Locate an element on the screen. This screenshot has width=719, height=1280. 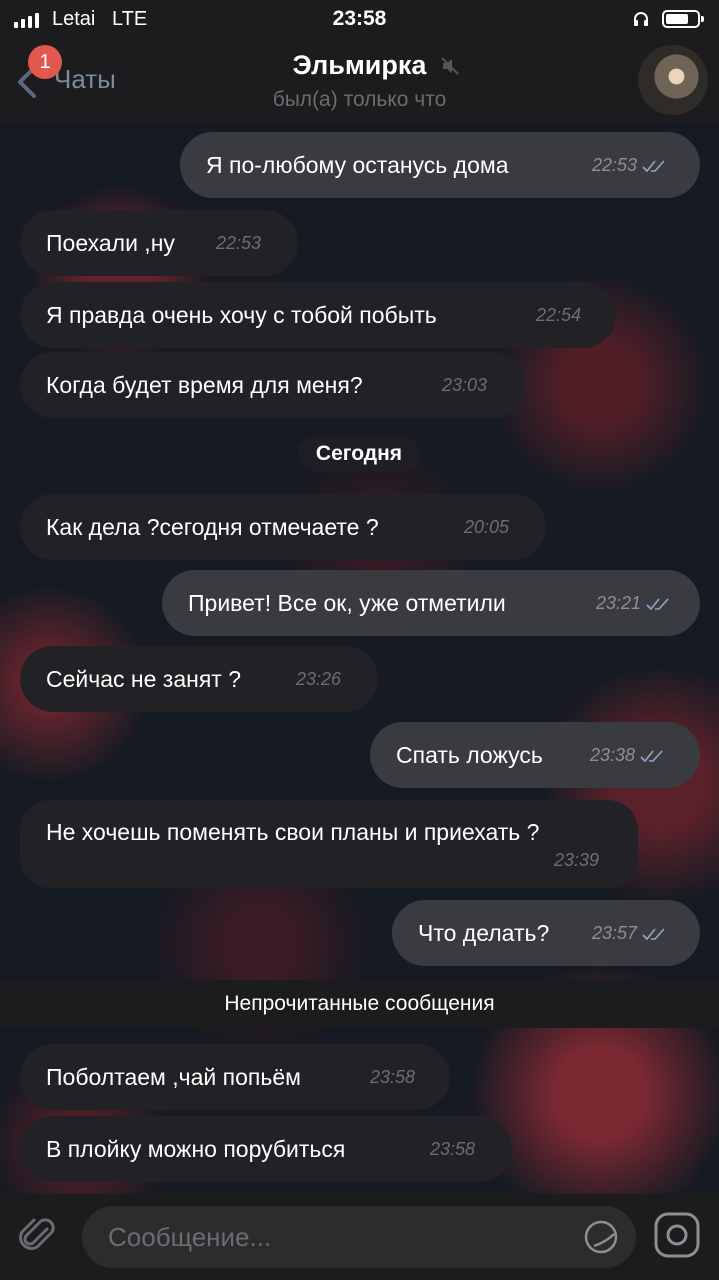
last-seen-status: был(а) только что is located at coordinates (359, 99).